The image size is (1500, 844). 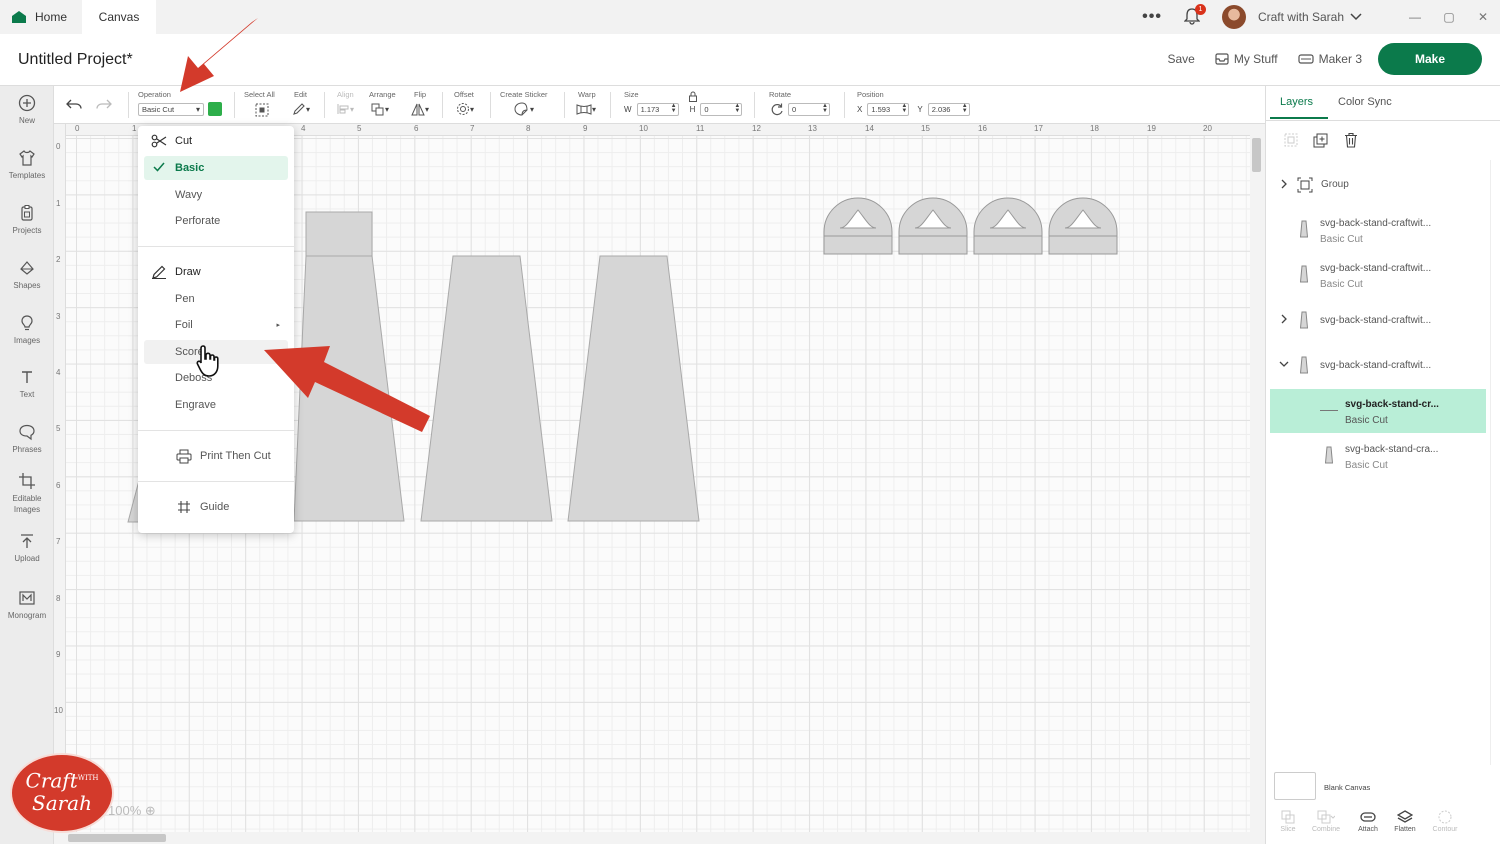 I want to click on sidebar-item-projects: Projects, so click(x=27, y=220).